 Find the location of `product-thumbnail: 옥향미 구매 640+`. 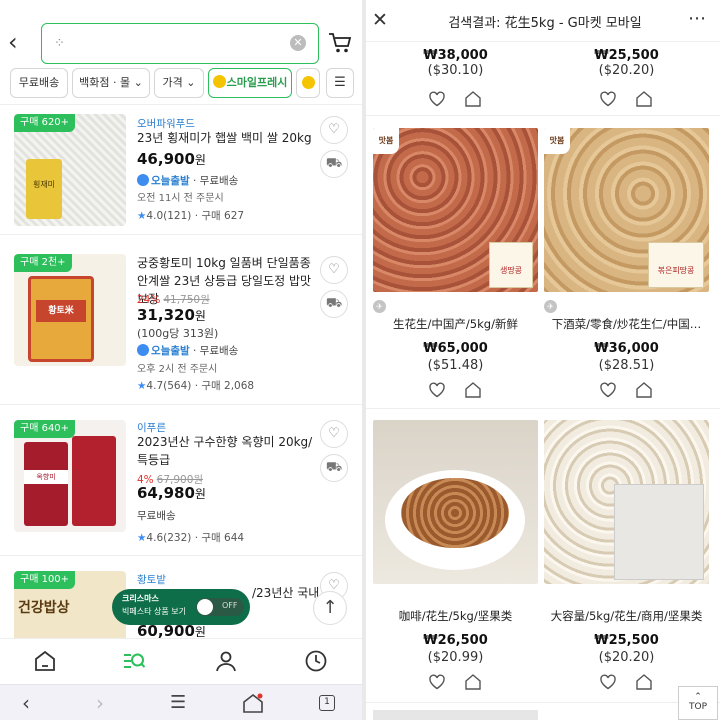

product-thumbnail: 옥향미 구매 640+ is located at coordinates (70, 476).